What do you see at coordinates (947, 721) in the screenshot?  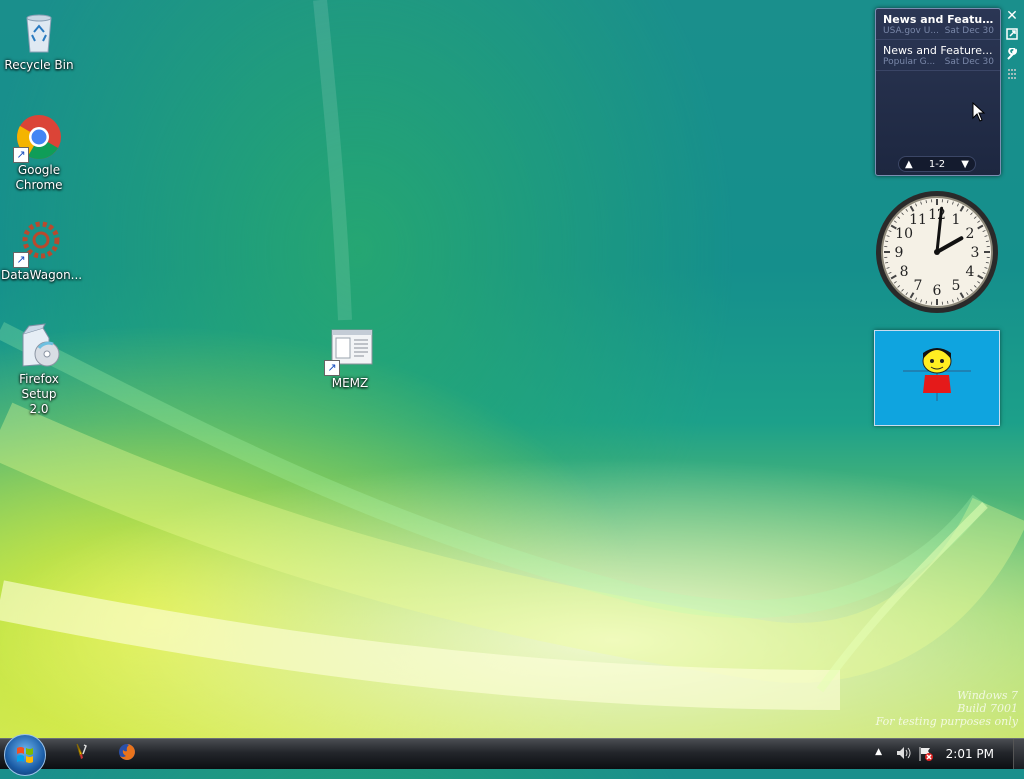 I see `watermark-line: For testing purposes only` at bounding box center [947, 721].